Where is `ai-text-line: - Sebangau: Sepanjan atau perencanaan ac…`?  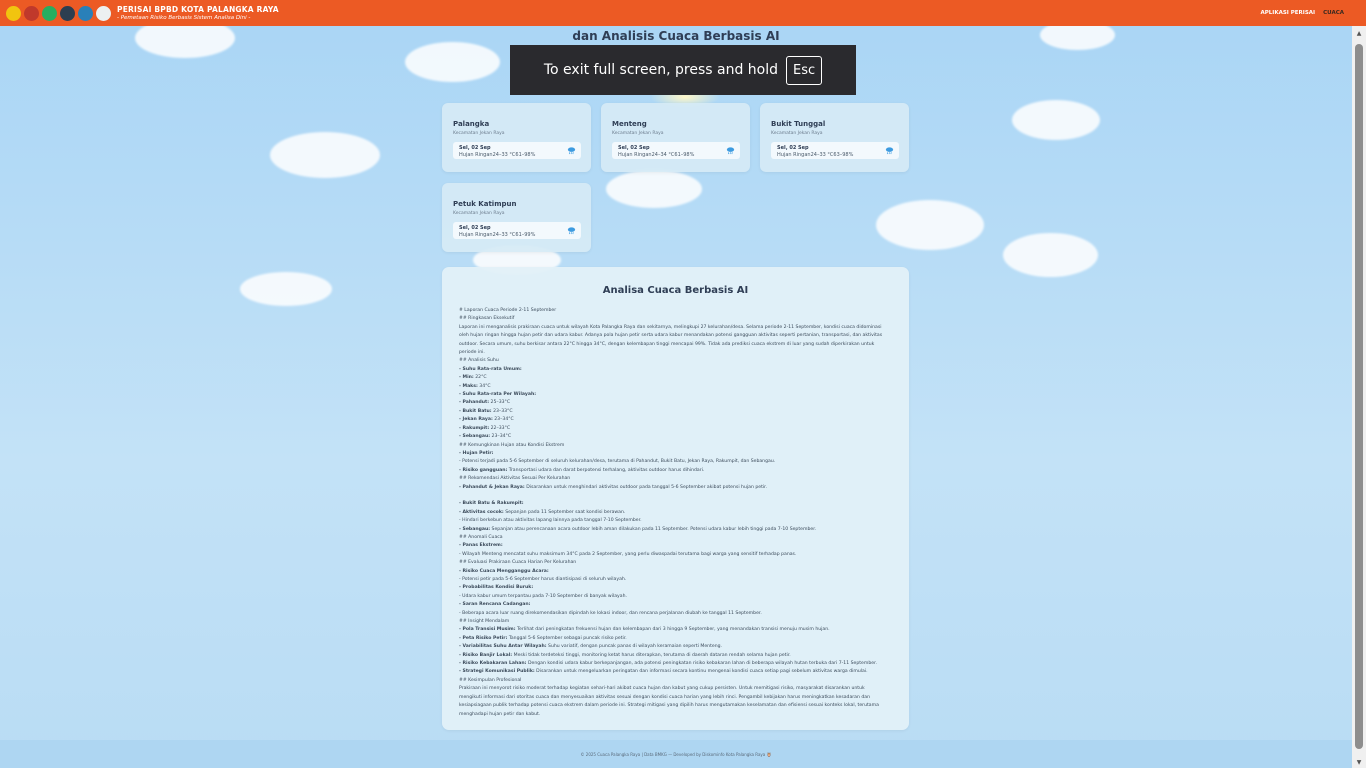 ai-text-line: - Sebangau: Sepanjan atau perencanaan ac… is located at coordinates (638, 529).